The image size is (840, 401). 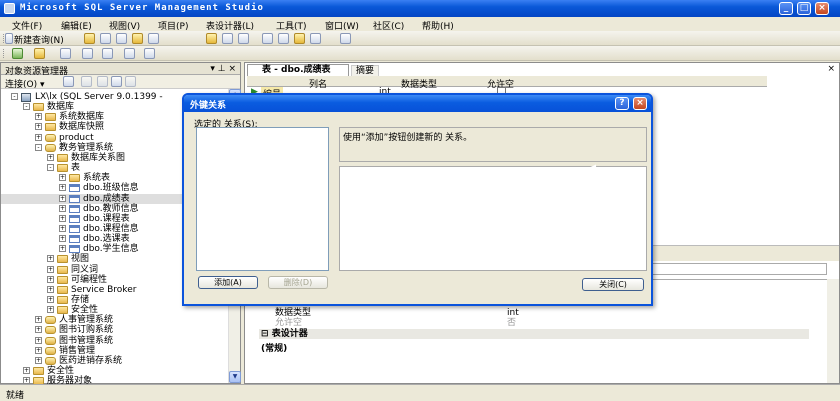 I want to click on primary-key-icon, so click(x=17, y=53).